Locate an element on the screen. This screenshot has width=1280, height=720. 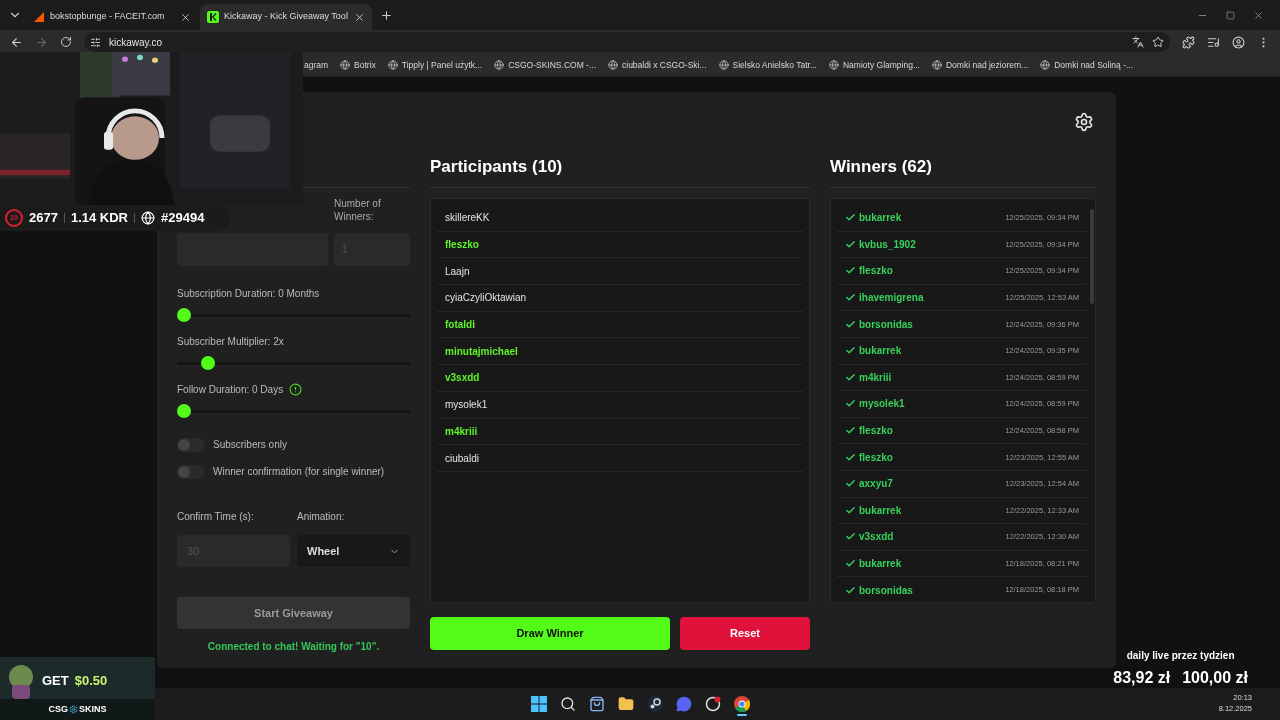
slider-label: Follow Duration: 0 Days is located at coordinates (230, 389).